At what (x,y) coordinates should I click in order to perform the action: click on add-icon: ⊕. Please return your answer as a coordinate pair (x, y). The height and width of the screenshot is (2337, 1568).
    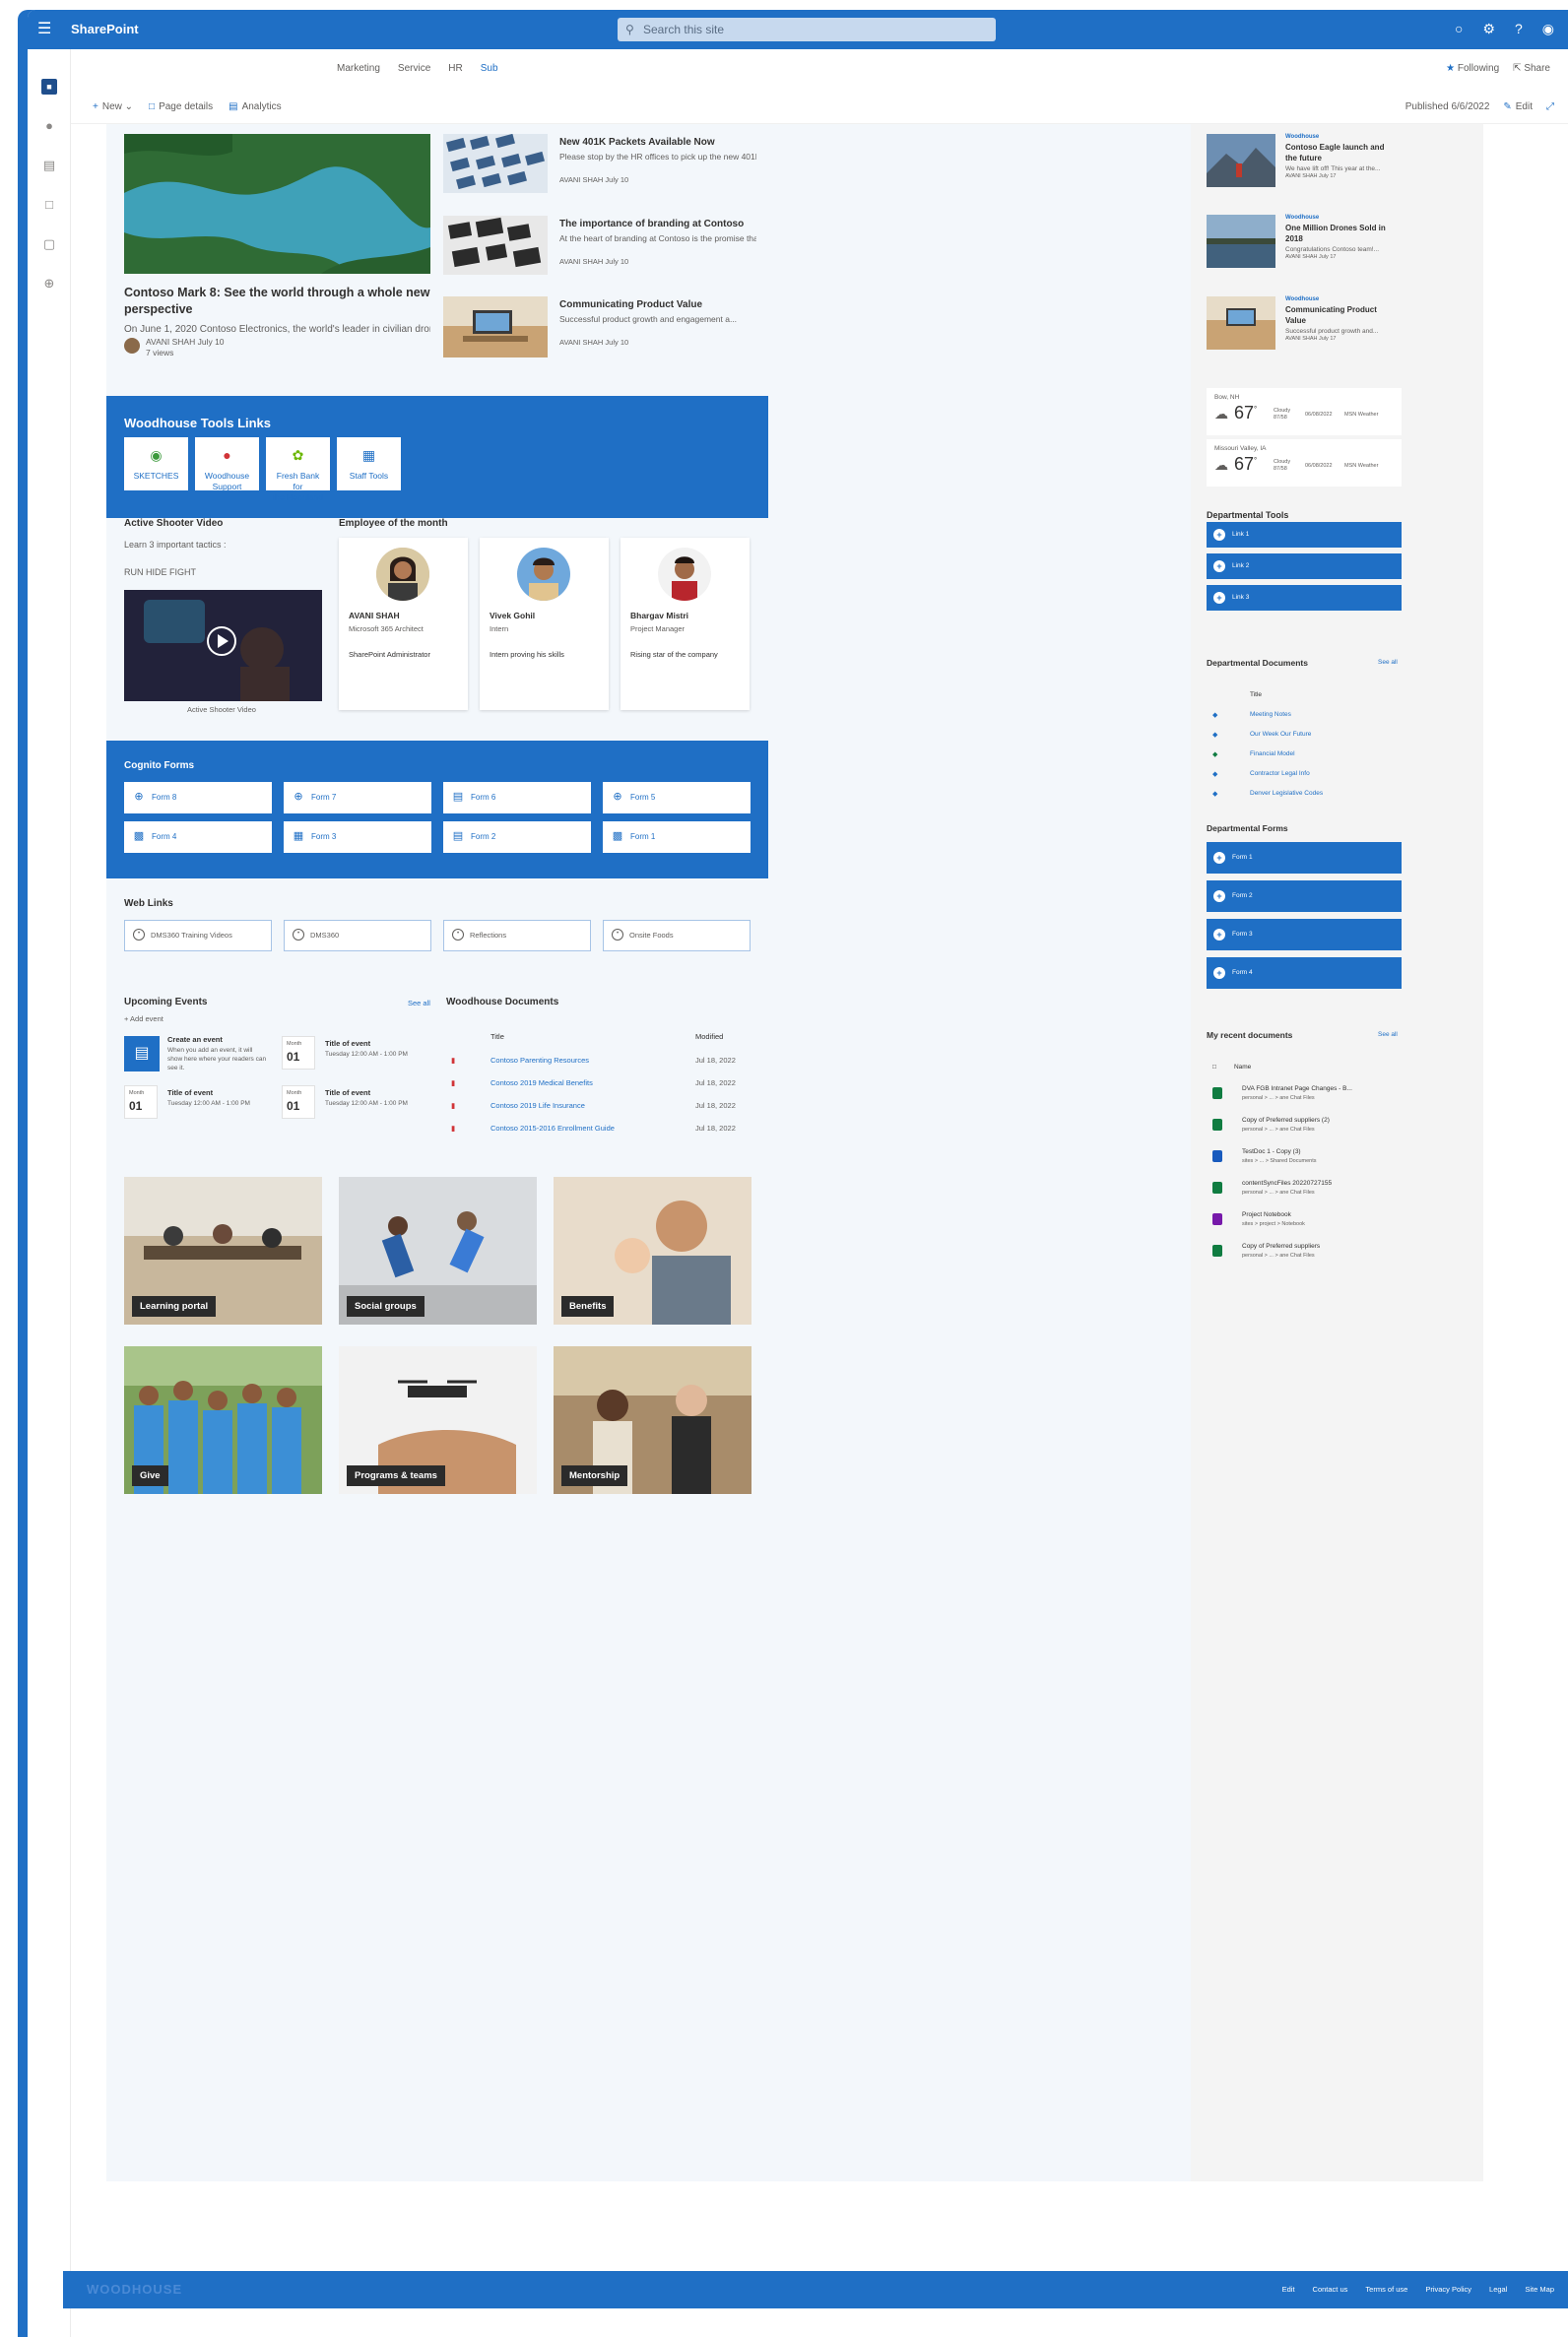
    Looking at the image, I should click on (49, 284).